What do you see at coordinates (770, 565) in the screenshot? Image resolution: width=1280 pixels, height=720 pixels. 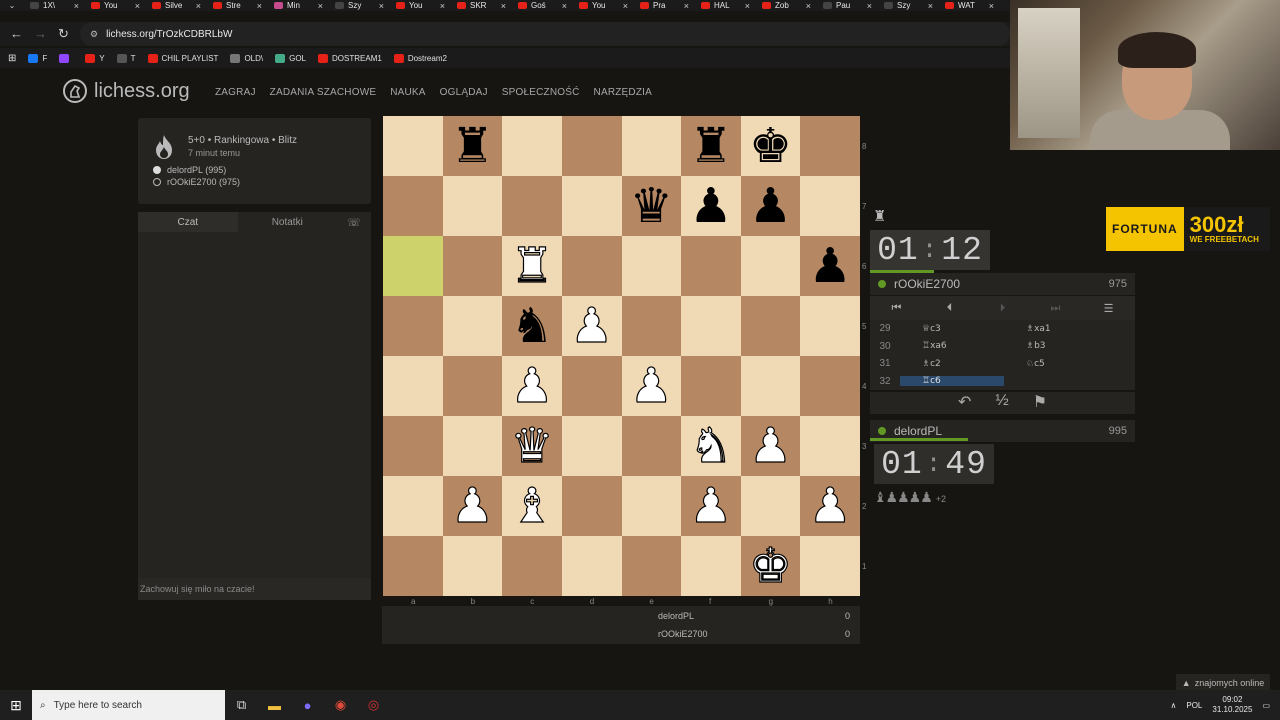 I see `white-king-icon: ♚` at bounding box center [770, 565].